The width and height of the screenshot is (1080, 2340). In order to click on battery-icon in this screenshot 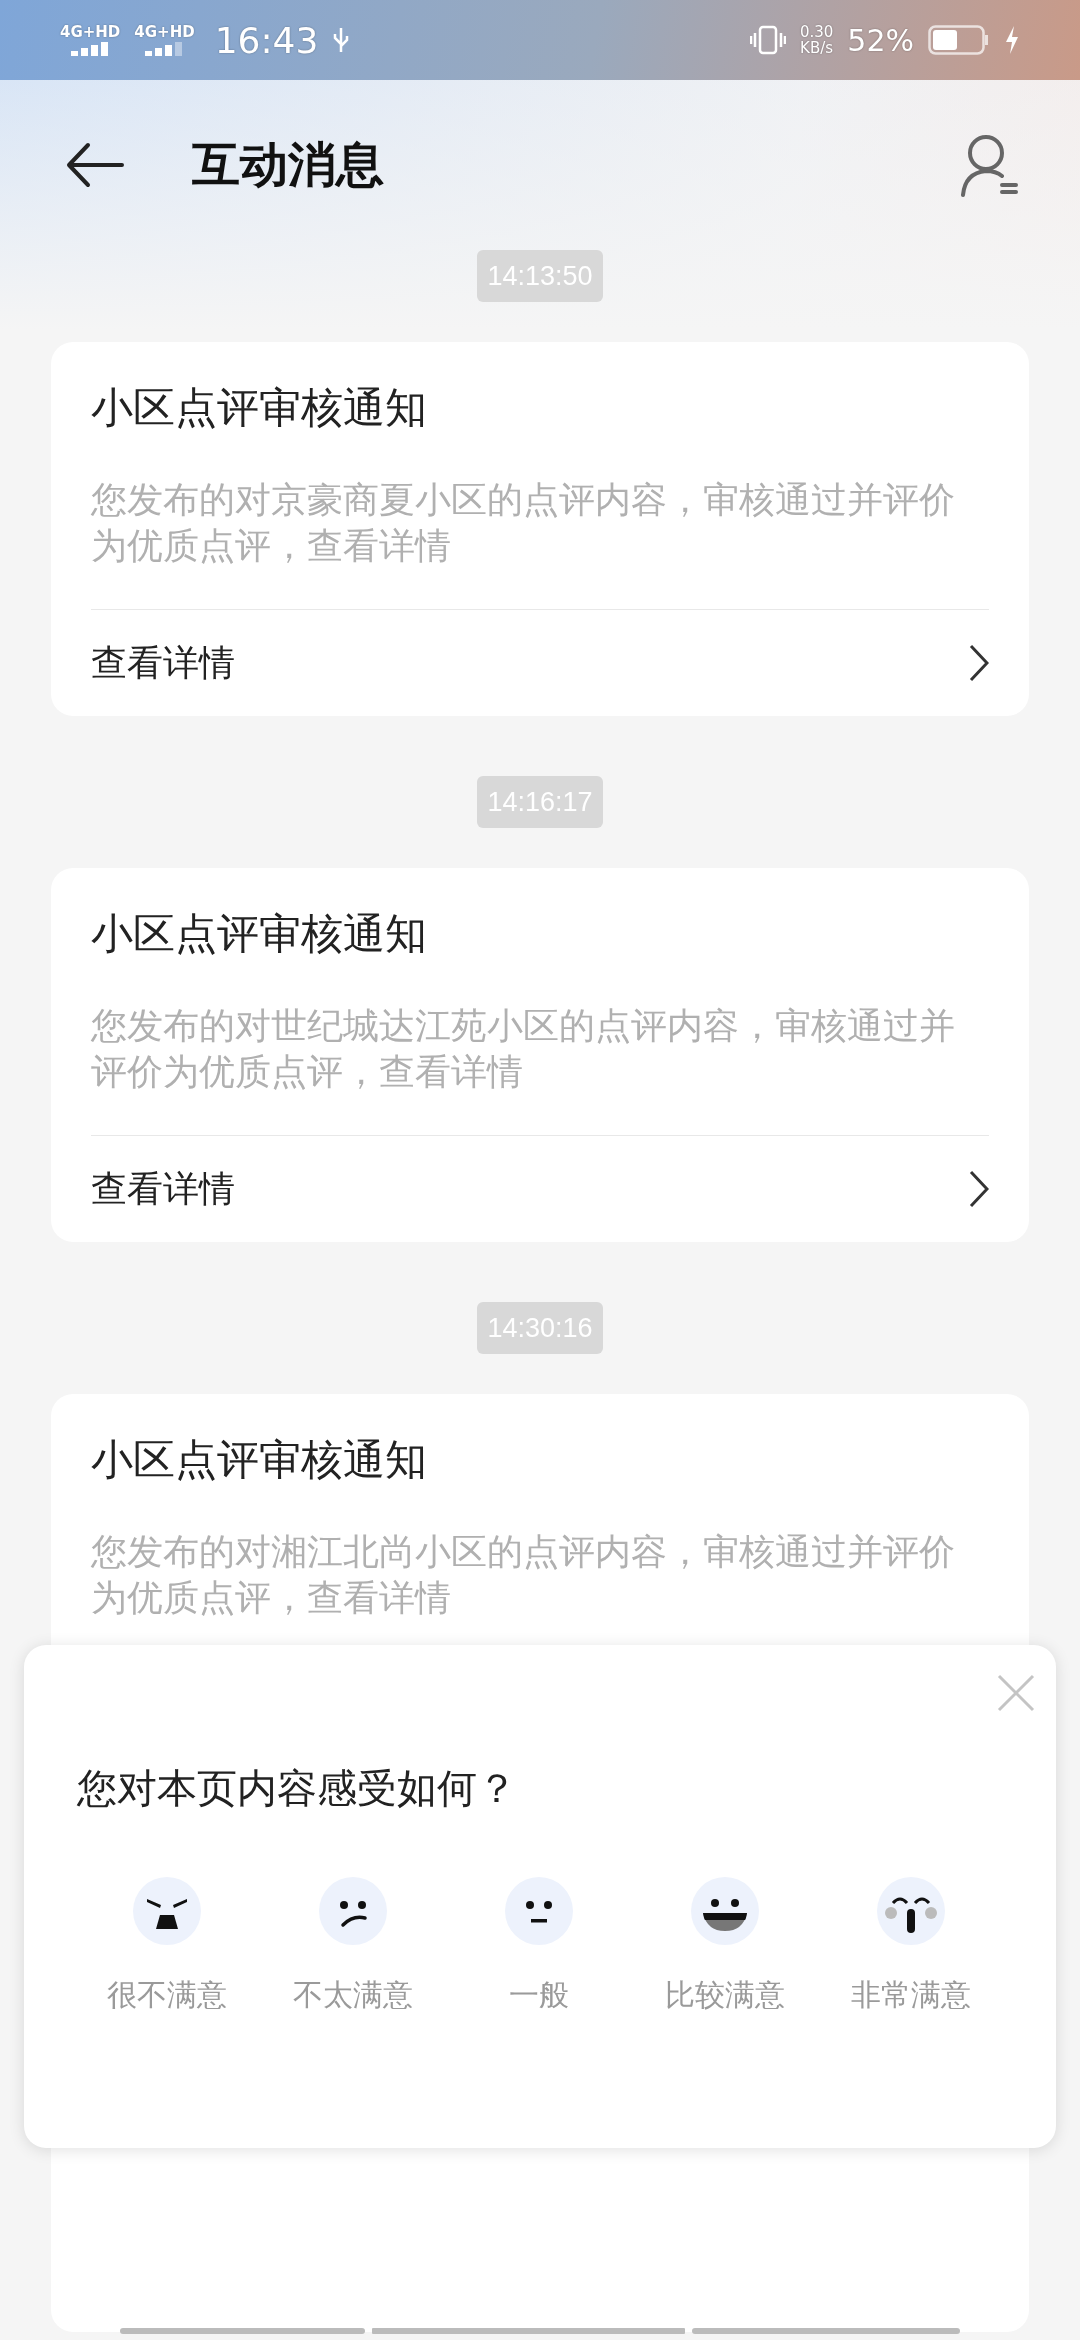, I will do `click(959, 40)`.